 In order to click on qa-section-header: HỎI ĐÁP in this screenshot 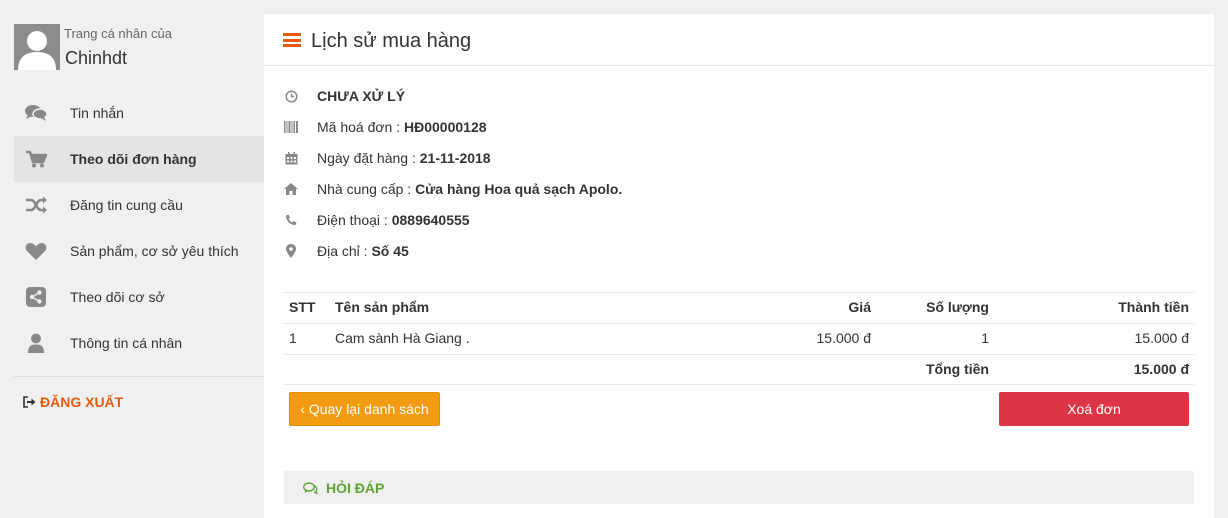, I will do `click(739, 487)`.